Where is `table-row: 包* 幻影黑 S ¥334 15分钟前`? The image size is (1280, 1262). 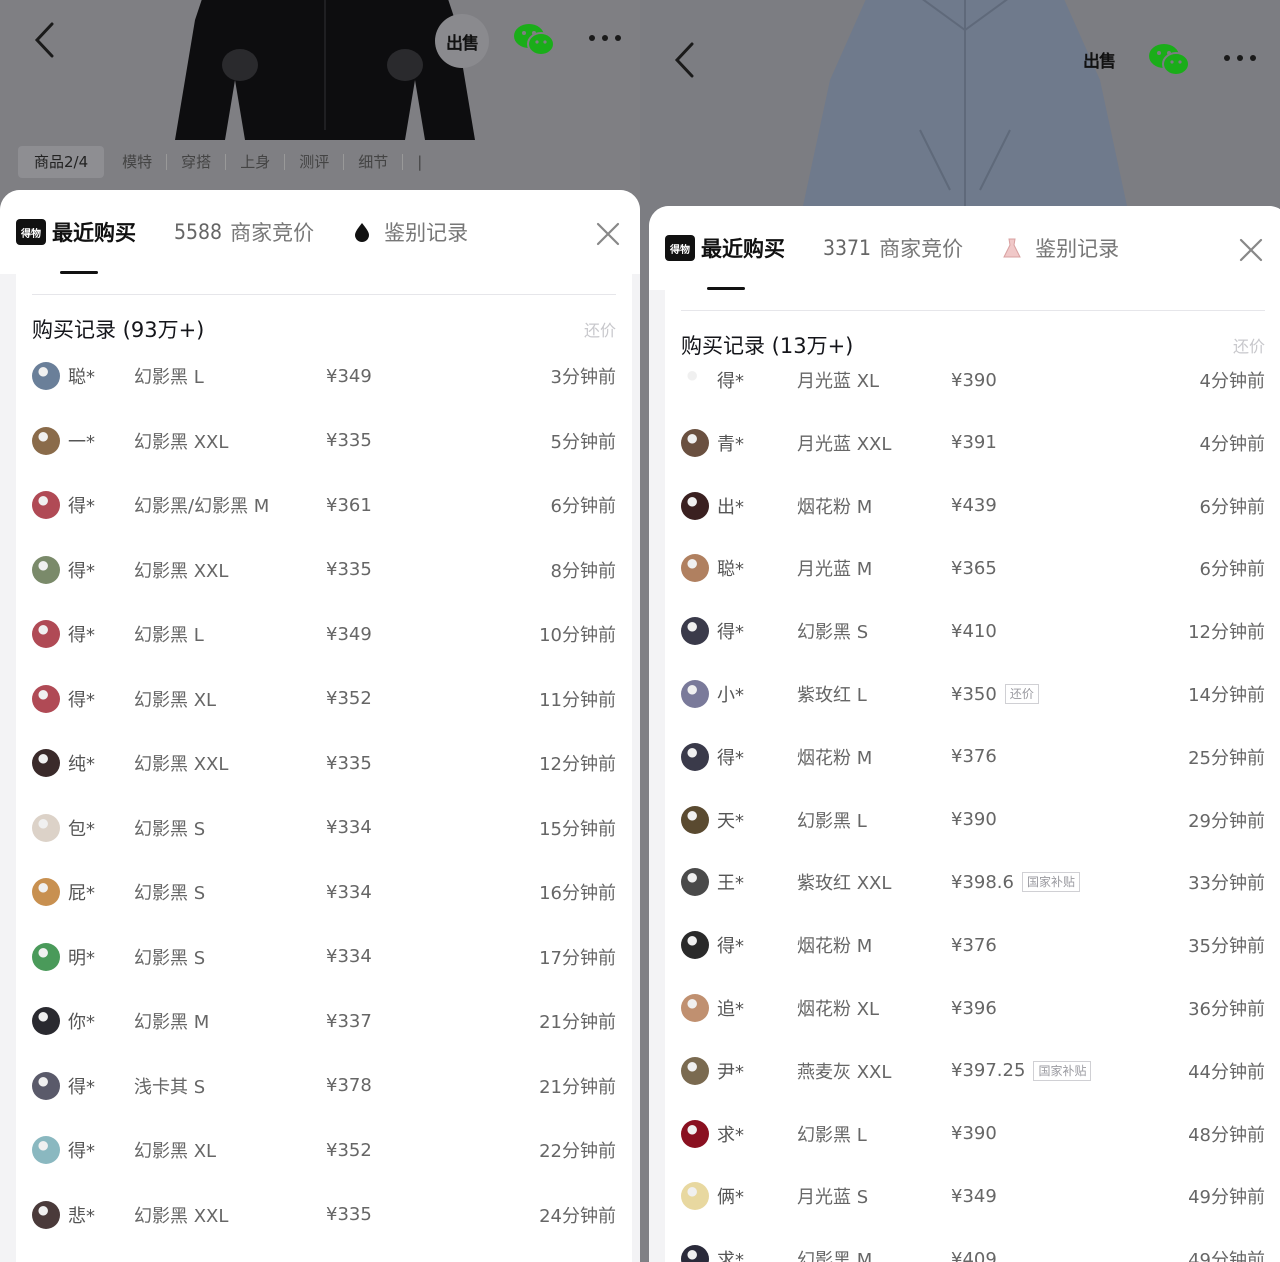 table-row: 包* 幻影黑 S ¥334 15分钟前 is located at coordinates (324, 828).